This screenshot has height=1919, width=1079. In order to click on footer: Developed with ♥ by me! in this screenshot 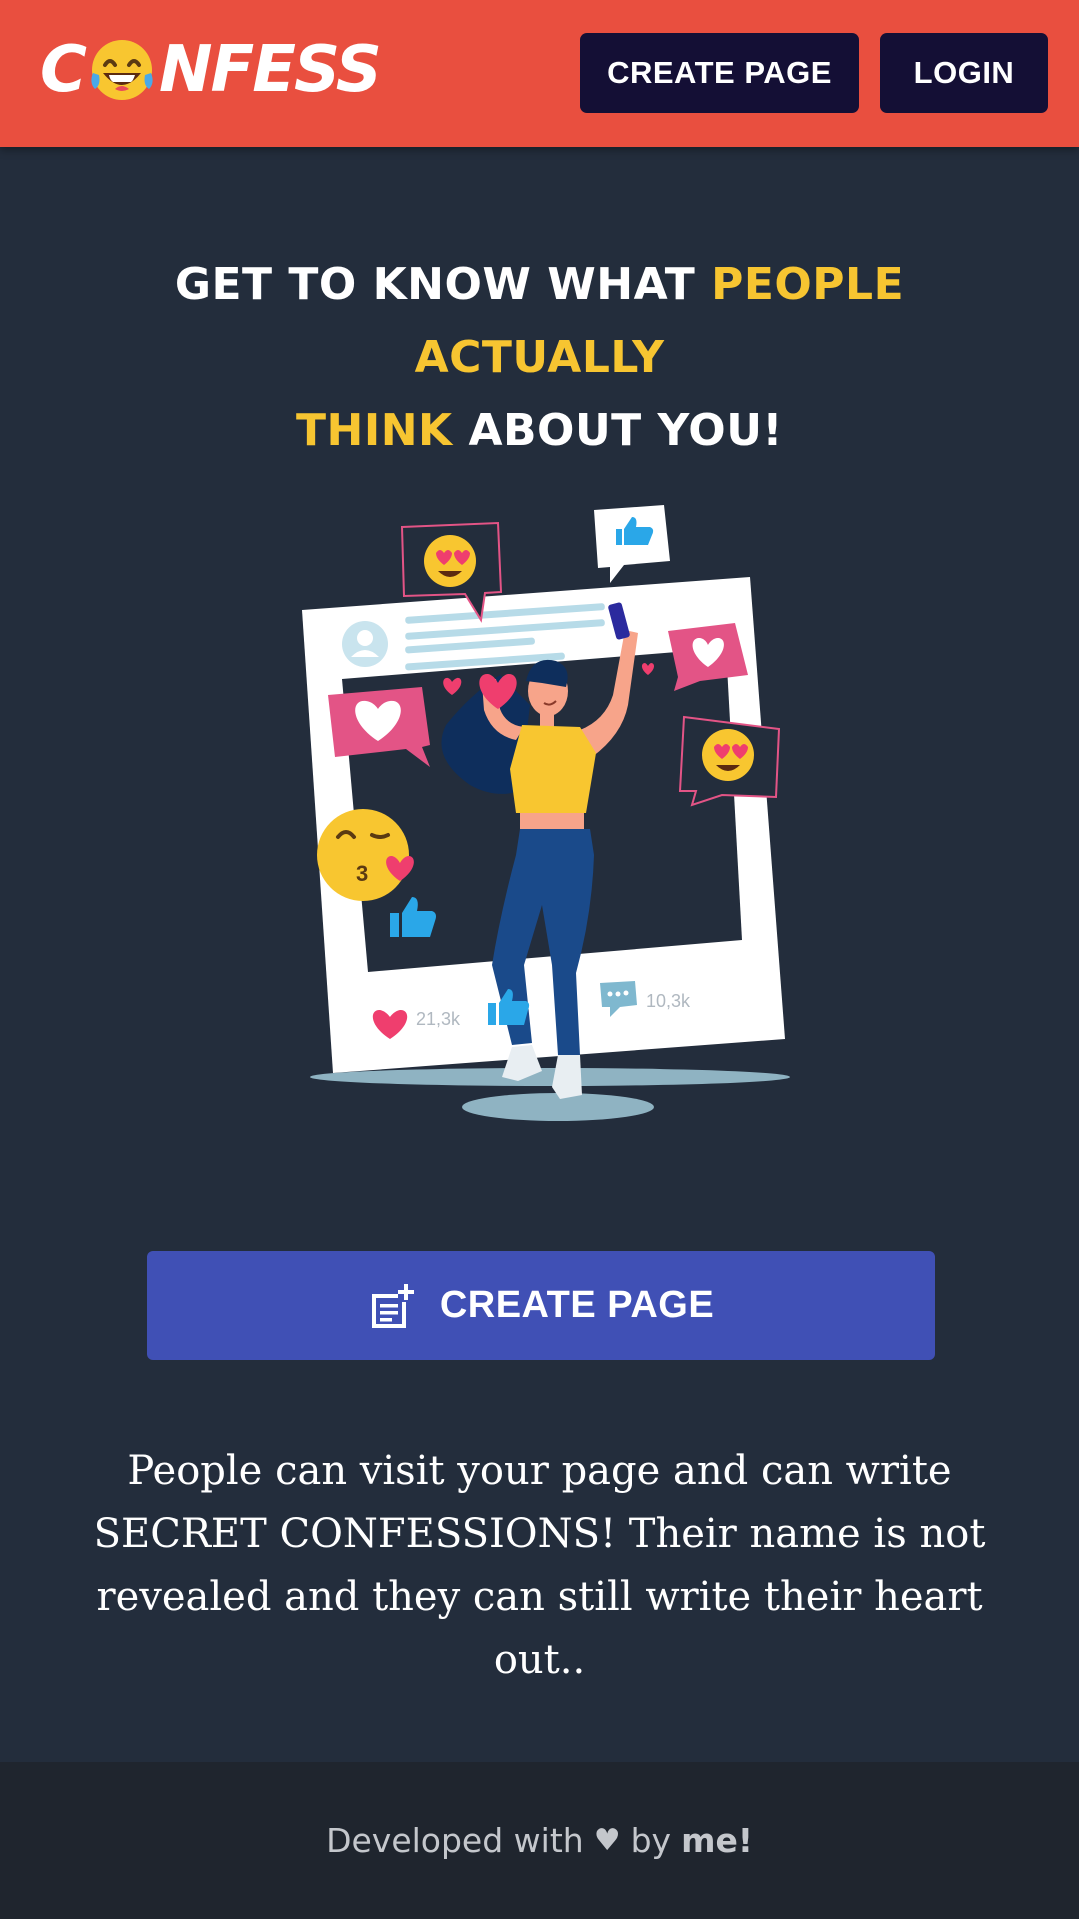, I will do `click(539, 1840)`.